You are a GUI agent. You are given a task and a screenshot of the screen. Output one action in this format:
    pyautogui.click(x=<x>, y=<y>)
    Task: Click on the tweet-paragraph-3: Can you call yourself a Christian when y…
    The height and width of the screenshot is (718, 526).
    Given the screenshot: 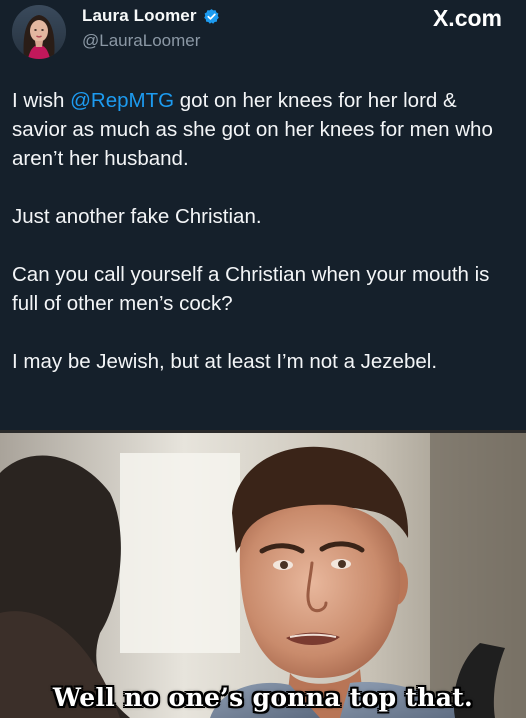 What is the action you would take?
    pyautogui.click(x=251, y=289)
    